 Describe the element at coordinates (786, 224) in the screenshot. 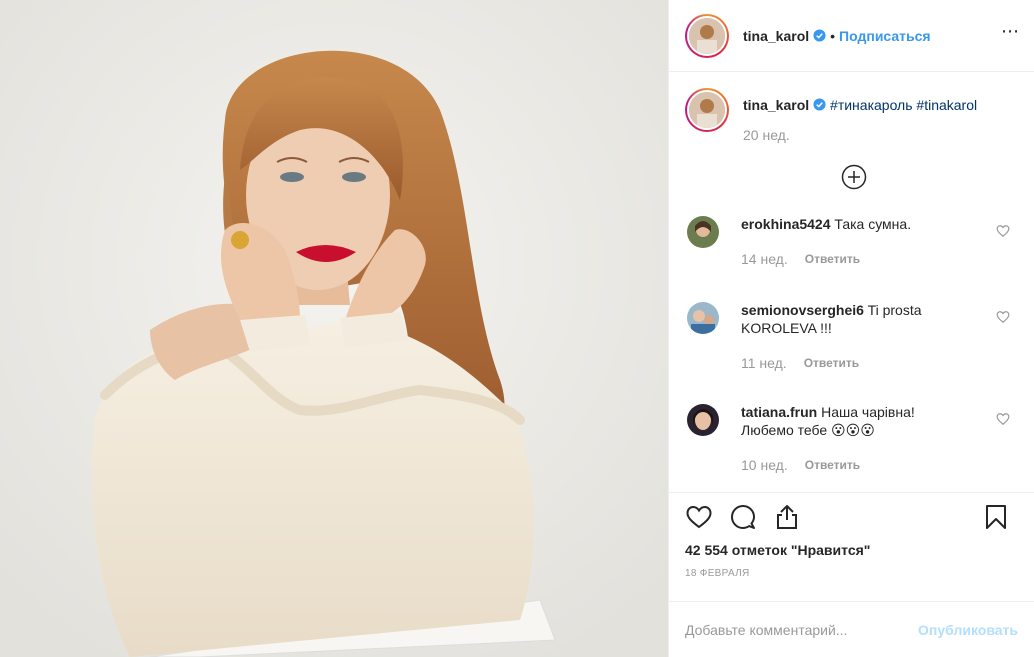

I see `commenter-username: erokhina5424` at that location.